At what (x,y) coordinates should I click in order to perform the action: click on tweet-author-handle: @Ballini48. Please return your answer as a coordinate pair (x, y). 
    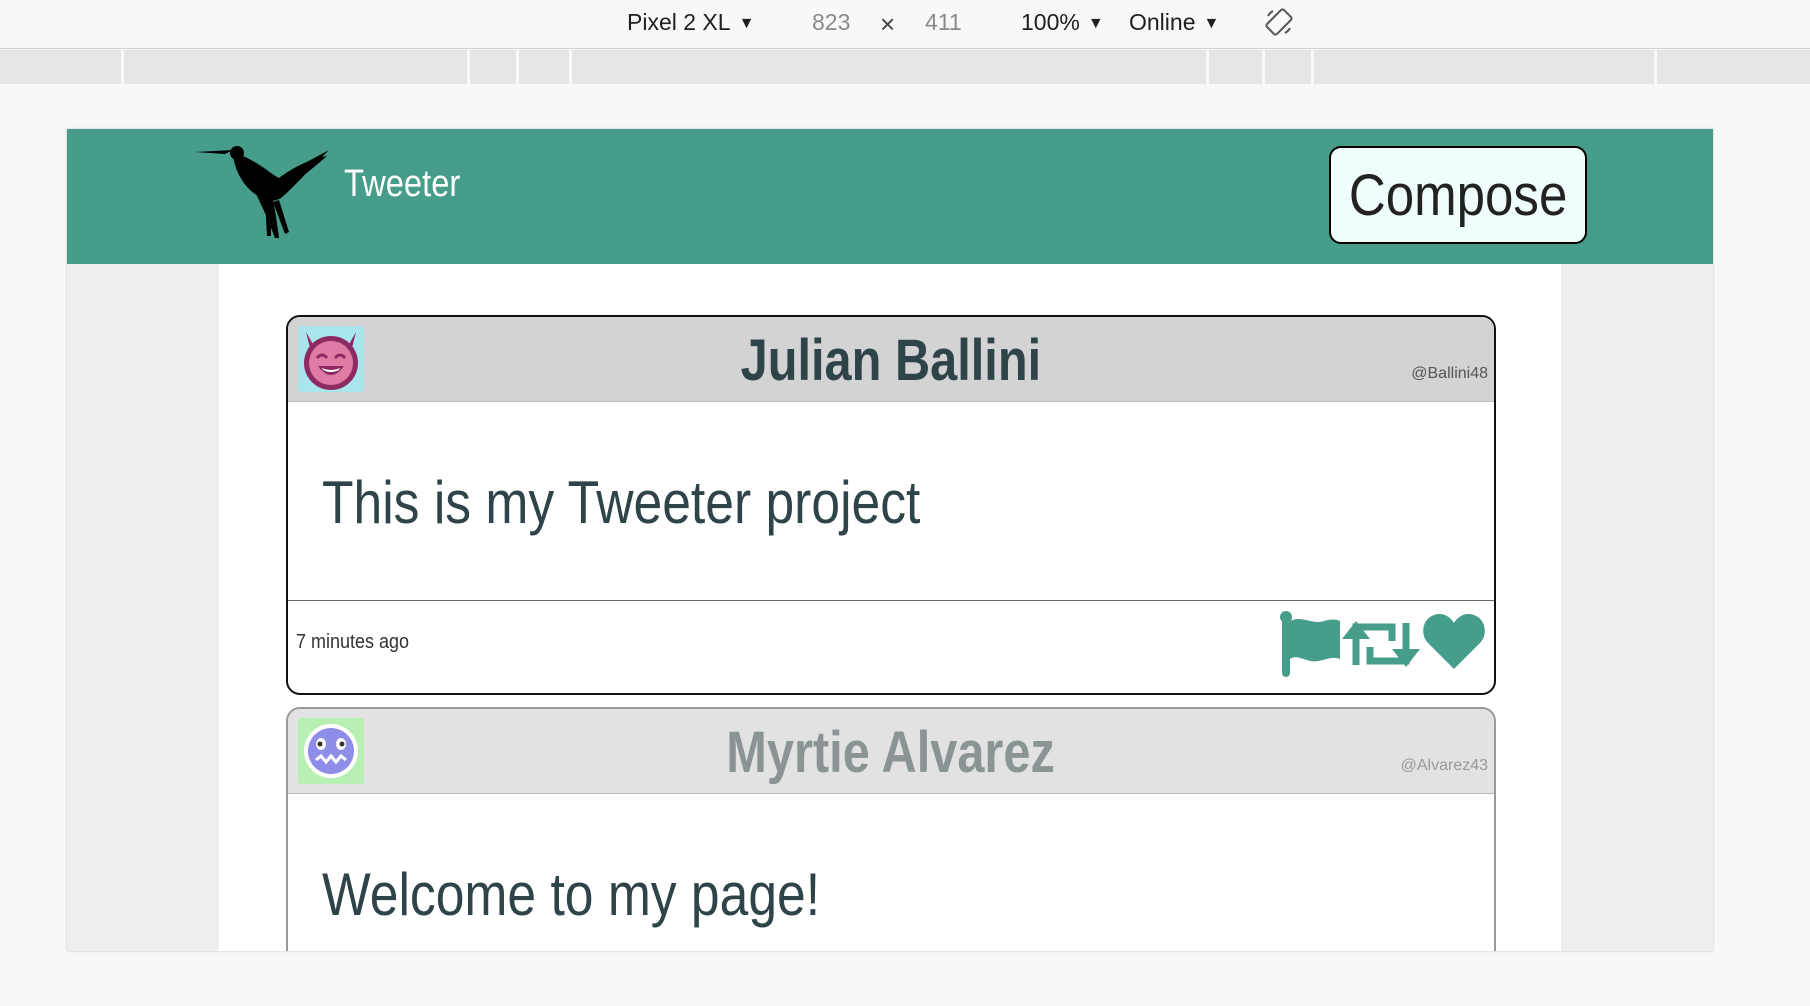
    Looking at the image, I should click on (1449, 373).